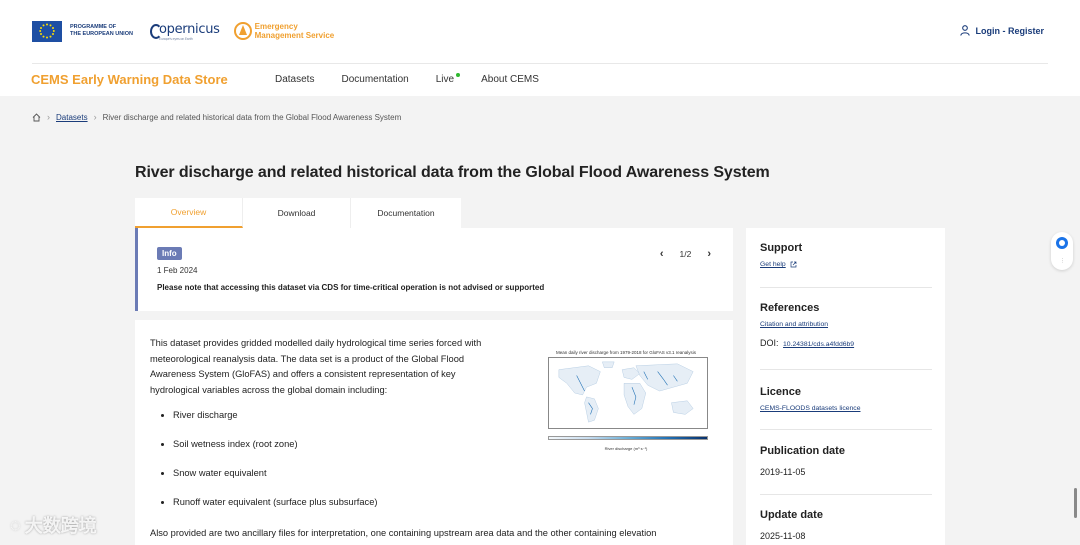 This screenshot has height=545, width=1080. Describe the element at coordinates (965, 30) in the screenshot. I see `user-icon` at that location.